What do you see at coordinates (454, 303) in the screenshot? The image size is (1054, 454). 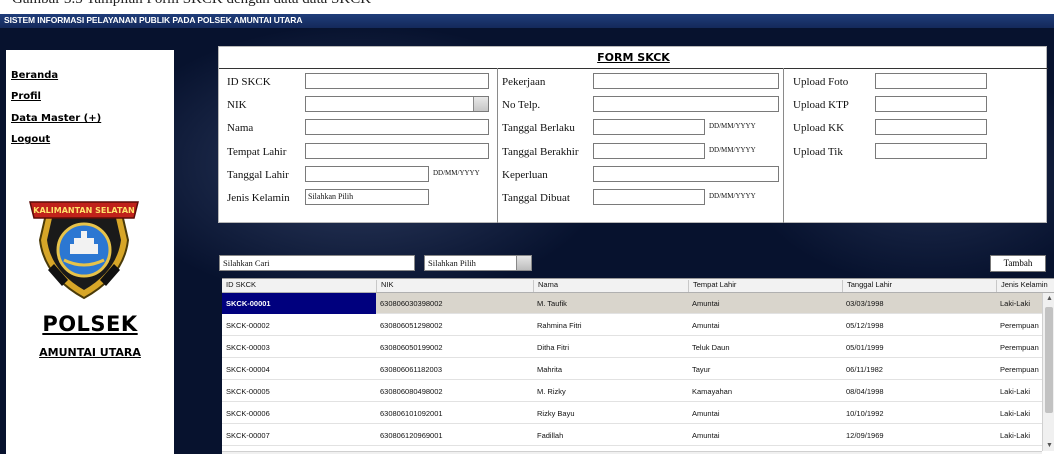 I see `table-cell: 630806030398002` at bounding box center [454, 303].